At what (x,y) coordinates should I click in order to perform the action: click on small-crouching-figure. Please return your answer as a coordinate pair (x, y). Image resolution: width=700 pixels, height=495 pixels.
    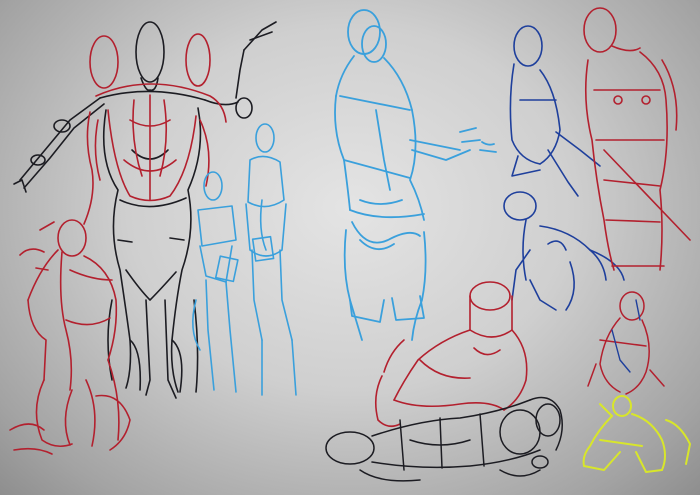
    Looking at the image, I should click on (626, 343).